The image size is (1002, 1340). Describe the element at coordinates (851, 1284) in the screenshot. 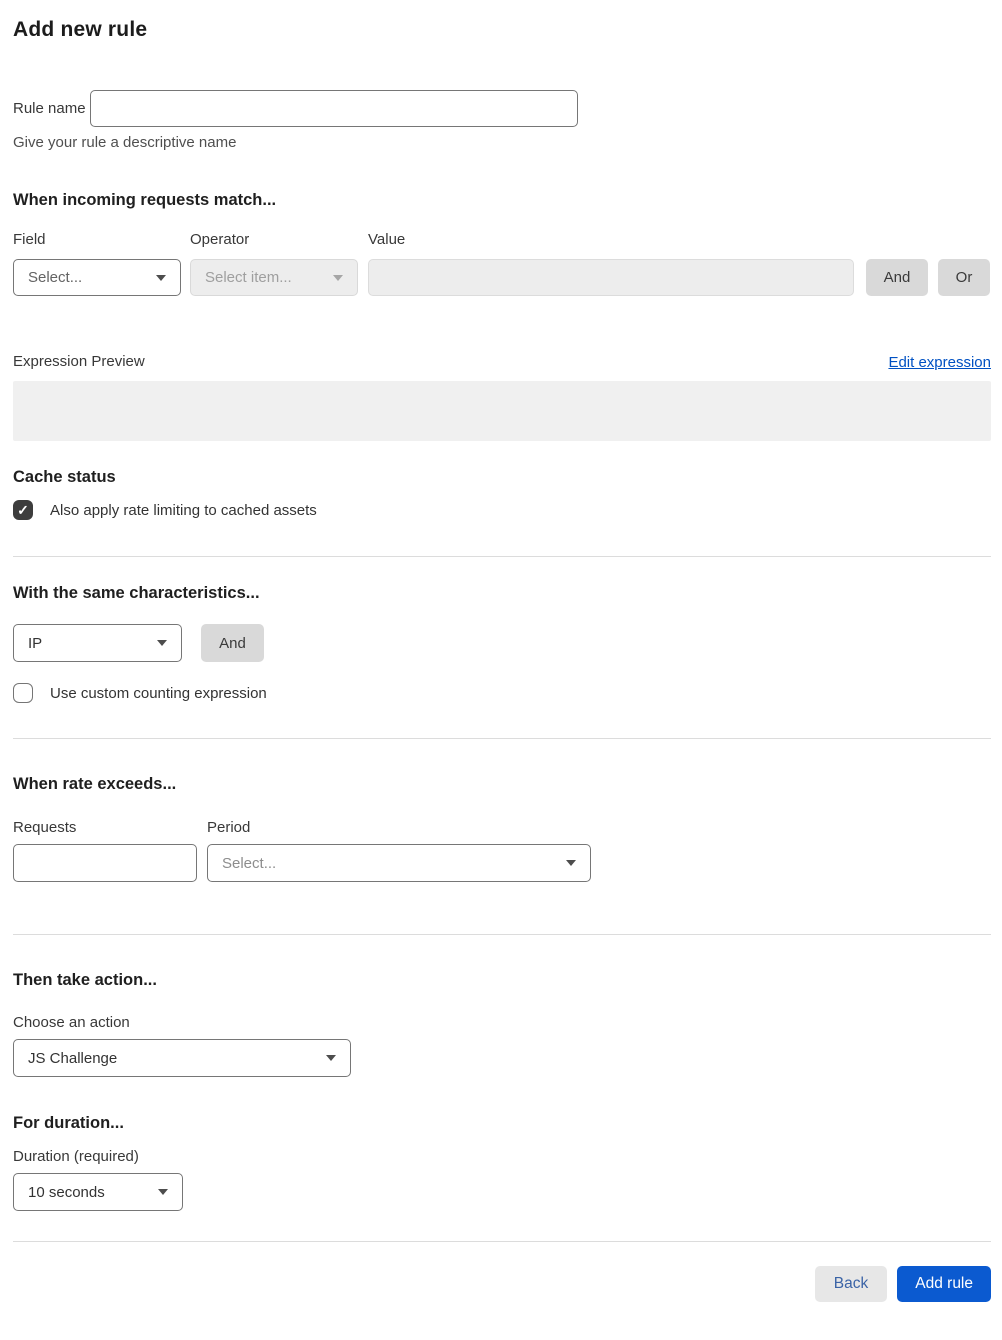

I see `back-button: Back` at that location.